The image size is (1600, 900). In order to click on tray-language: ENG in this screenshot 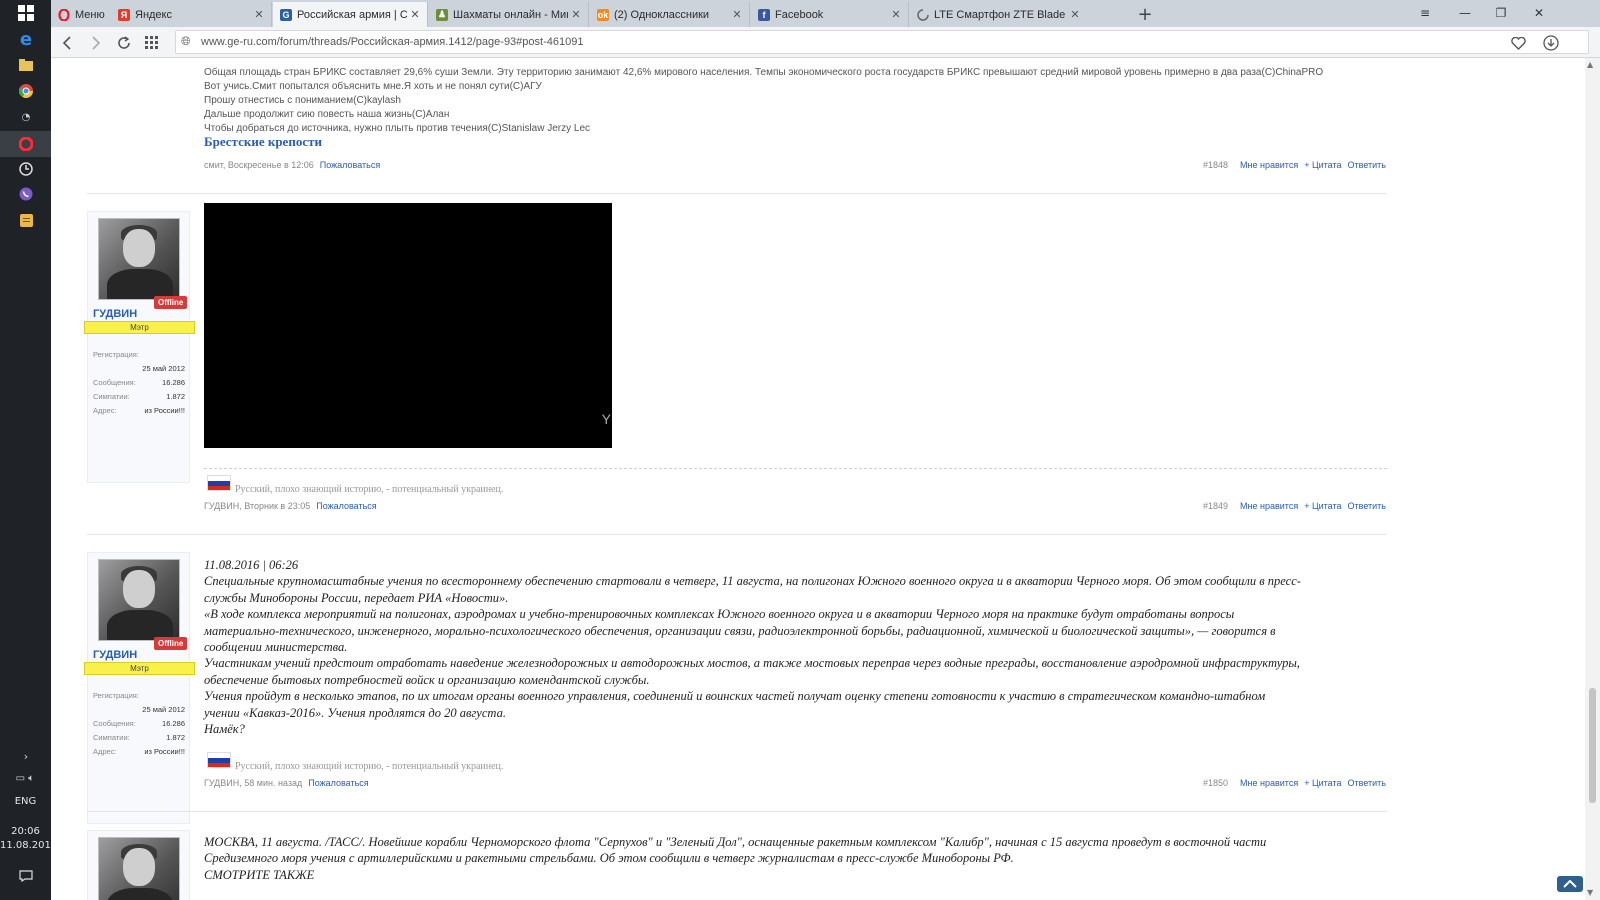, I will do `click(25, 801)`.